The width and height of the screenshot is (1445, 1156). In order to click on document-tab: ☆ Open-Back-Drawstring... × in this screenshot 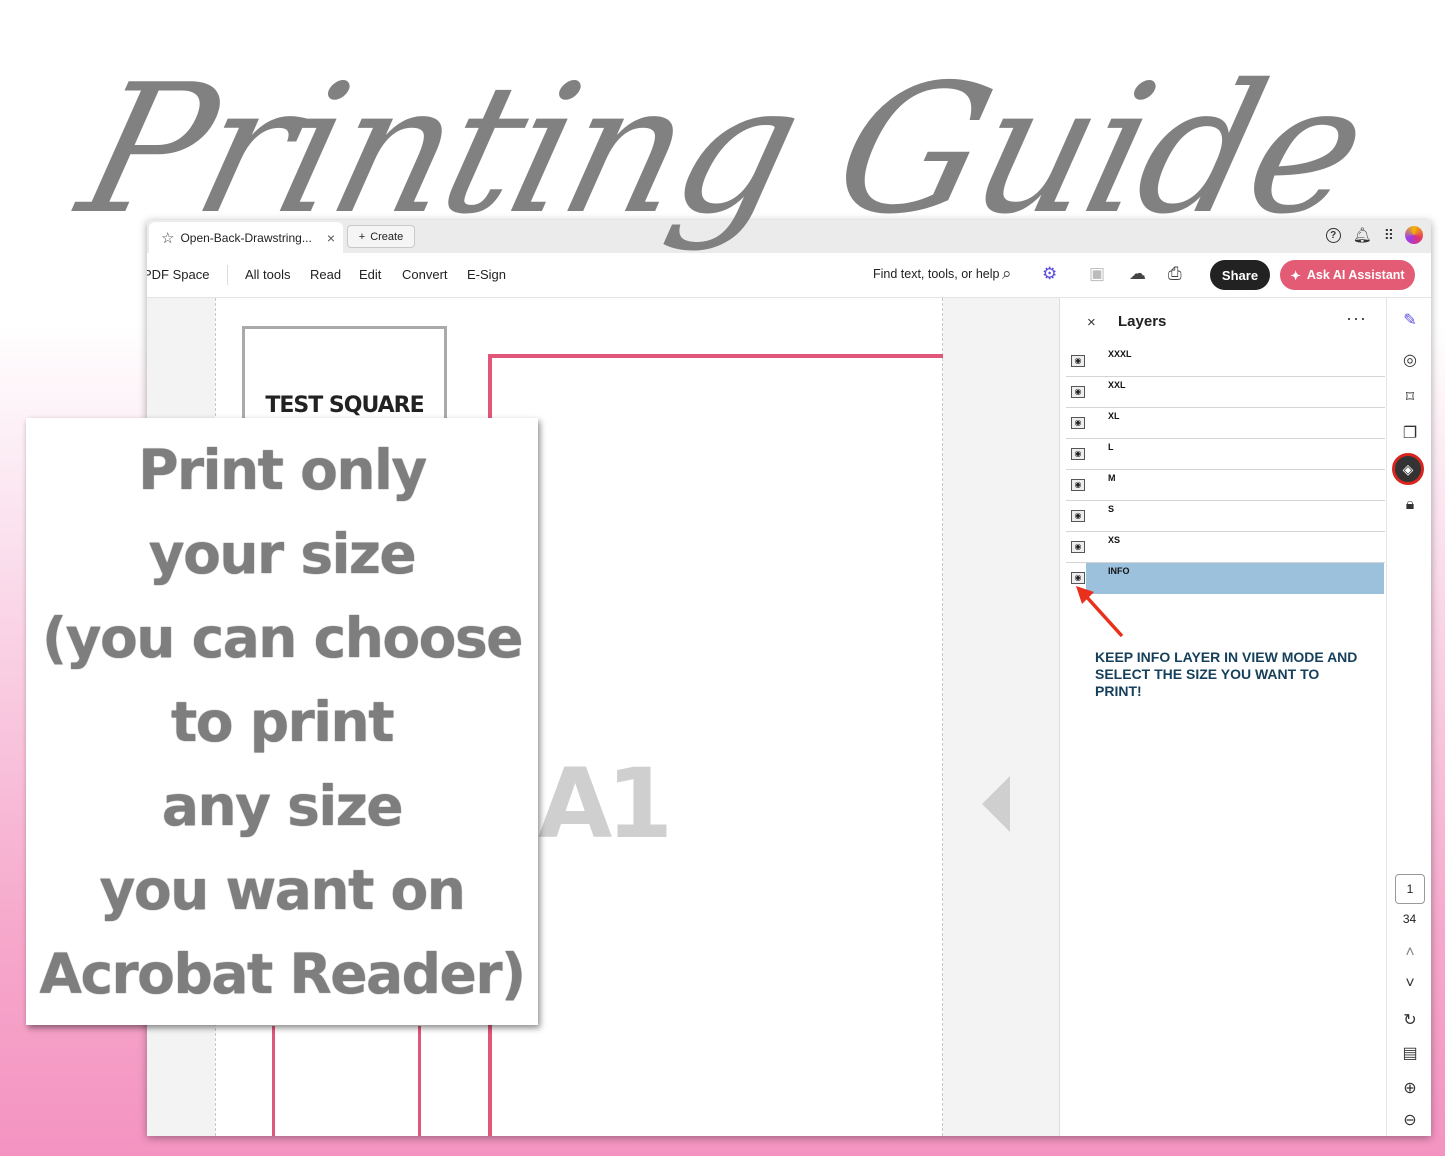, I will do `click(246, 237)`.